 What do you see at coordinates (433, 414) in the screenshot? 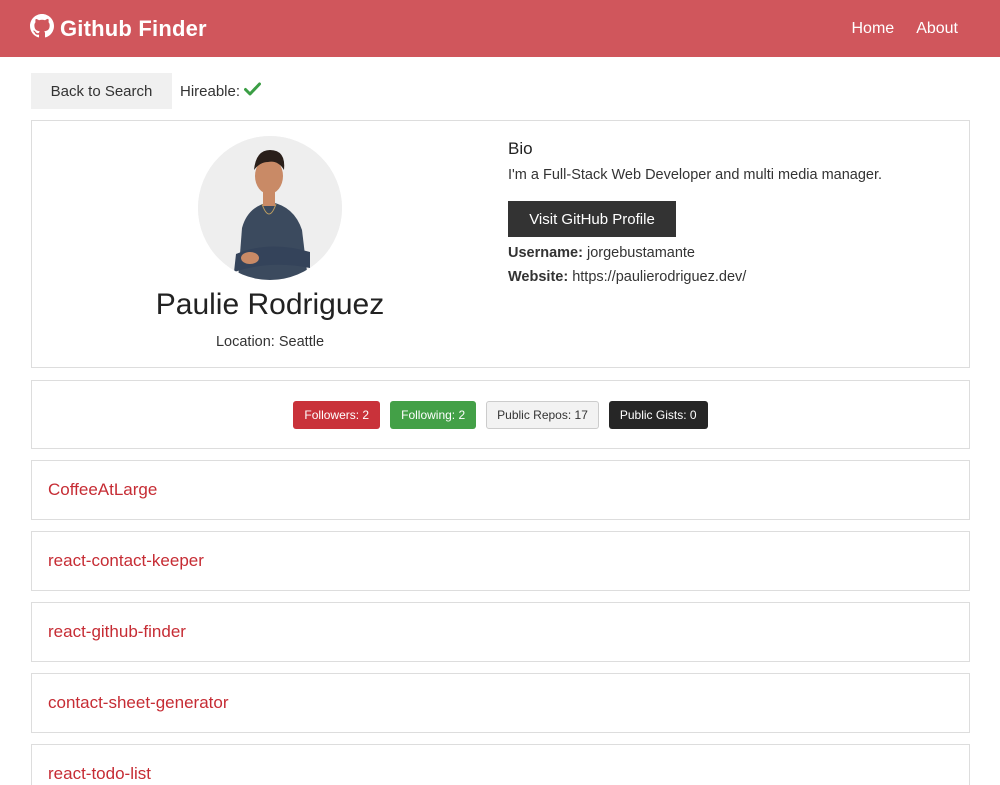
I see `following-badge: Following: 2` at bounding box center [433, 414].